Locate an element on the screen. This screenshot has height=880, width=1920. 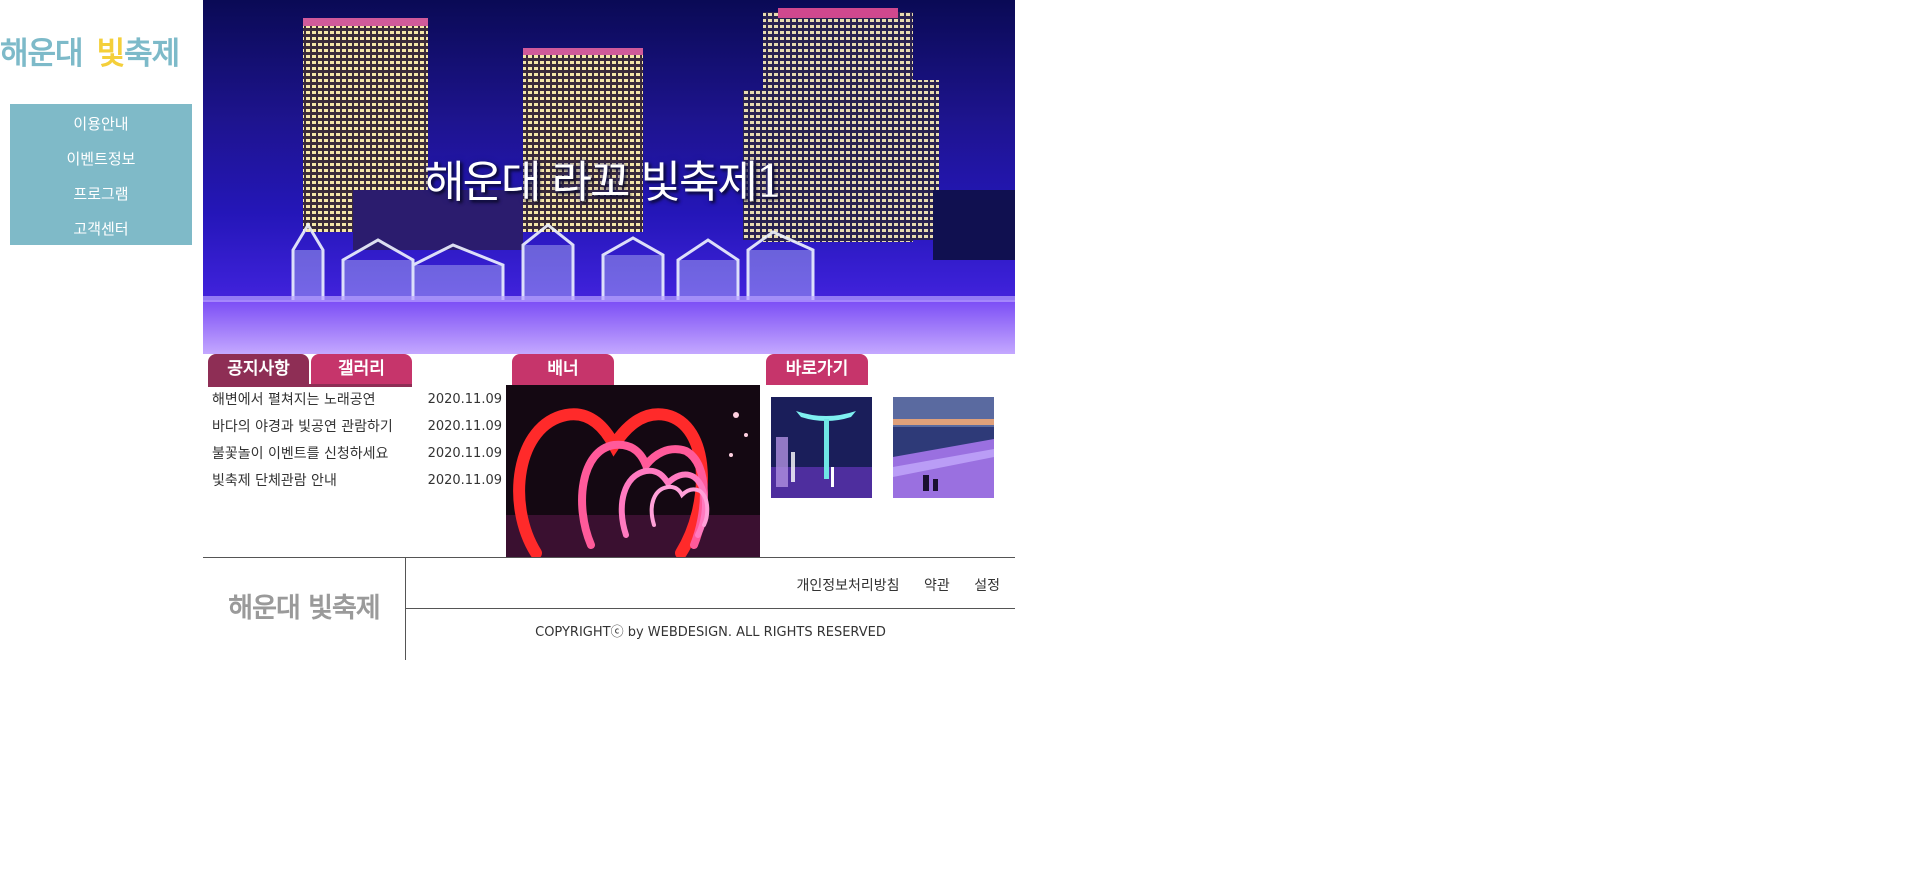
nav-item-event-info: 이벤트정보 is located at coordinates (101, 159).